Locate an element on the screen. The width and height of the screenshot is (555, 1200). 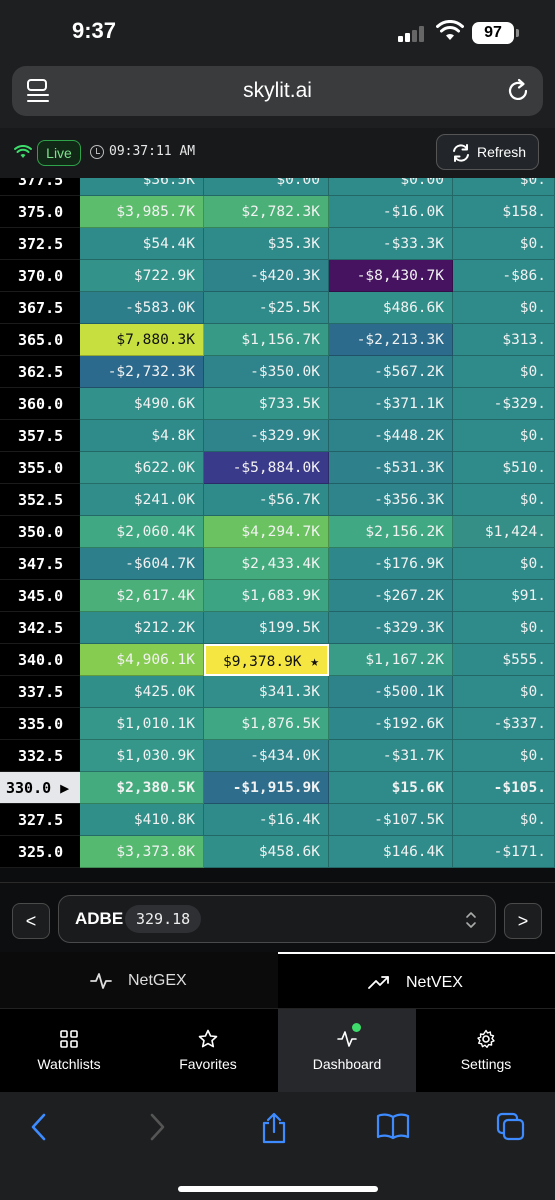
exposure-cell: $1,424. is located at coordinates (504, 532).